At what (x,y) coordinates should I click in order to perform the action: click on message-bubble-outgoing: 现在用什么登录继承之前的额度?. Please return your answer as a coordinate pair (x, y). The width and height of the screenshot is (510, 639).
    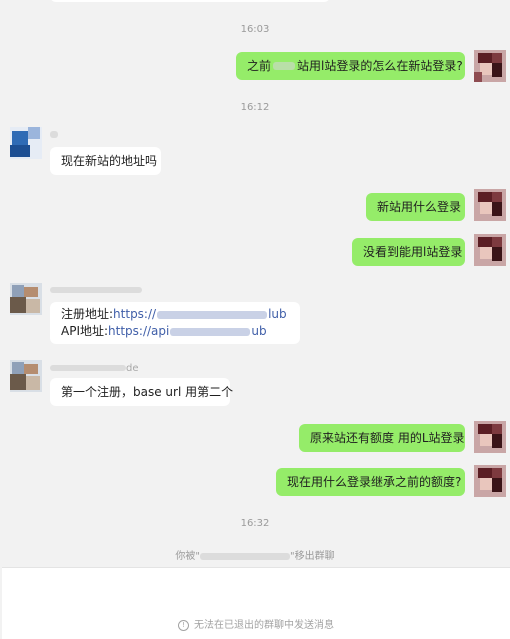
    Looking at the image, I should click on (370, 482).